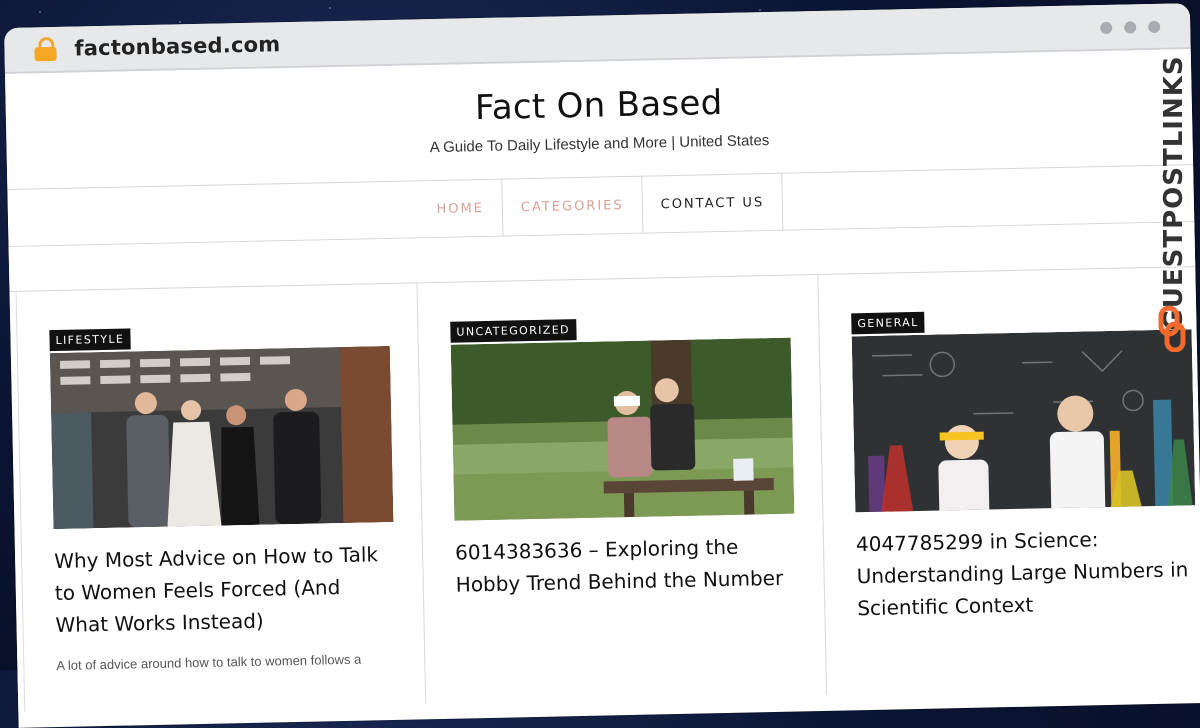 The height and width of the screenshot is (728, 1200). Describe the element at coordinates (513, 331) in the screenshot. I see `category-badge: UNCATEGORIZED` at that location.